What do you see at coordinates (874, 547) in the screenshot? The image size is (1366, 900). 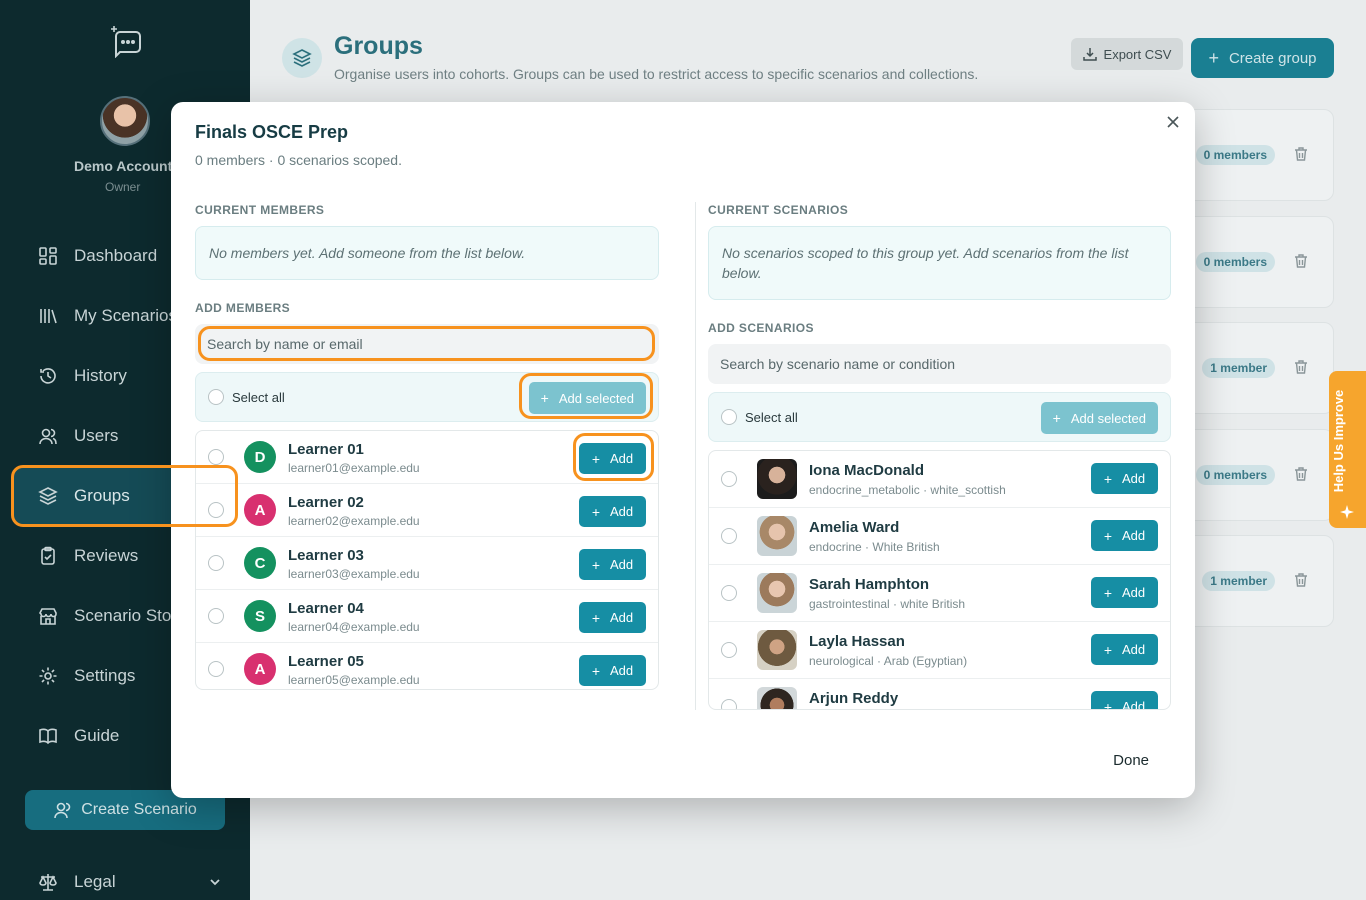 I see `scenario-meta: endocrine · White British` at bounding box center [874, 547].